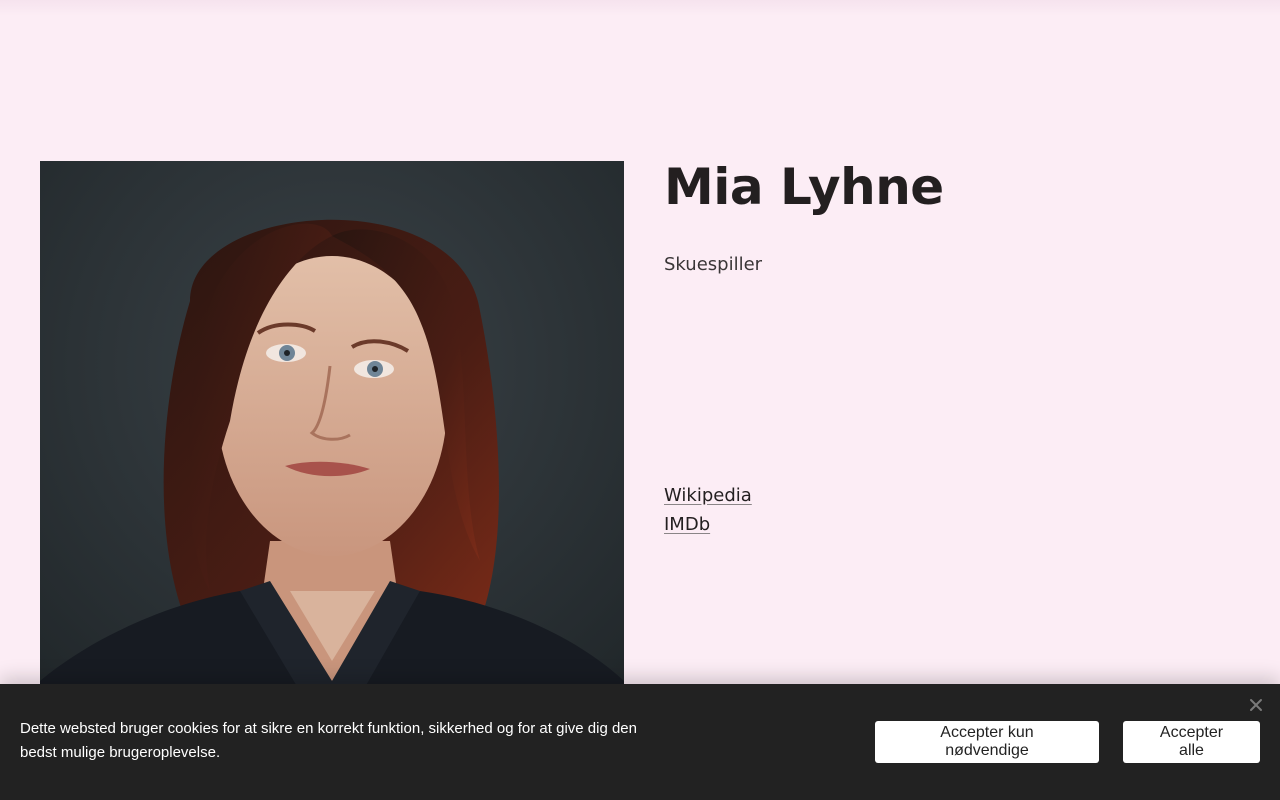 The height and width of the screenshot is (800, 1280). Describe the element at coordinates (640, 8) in the screenshot. I see `top-strip` at that location.